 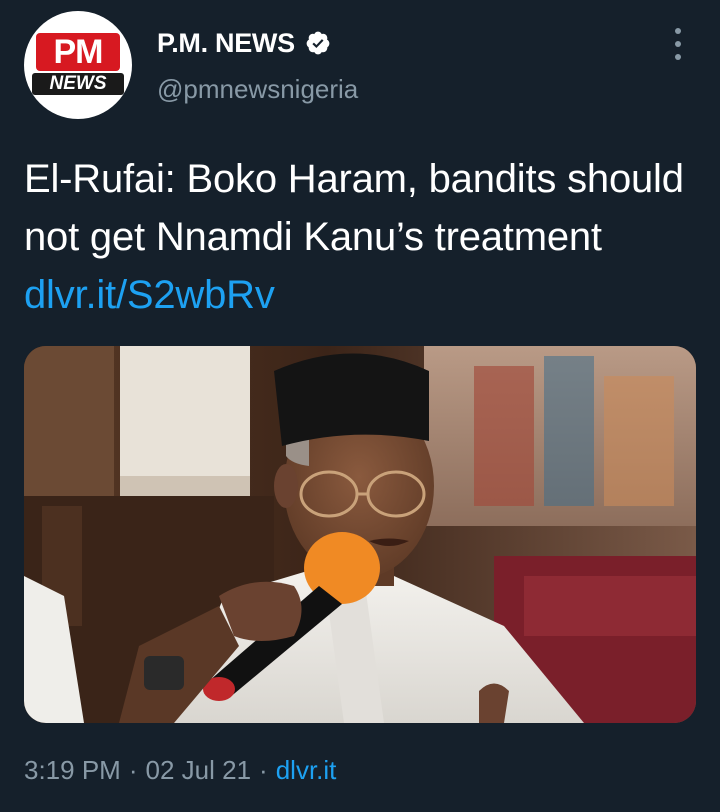 I want to click on avatar: PM NEWS, so click(x=78, y=65).